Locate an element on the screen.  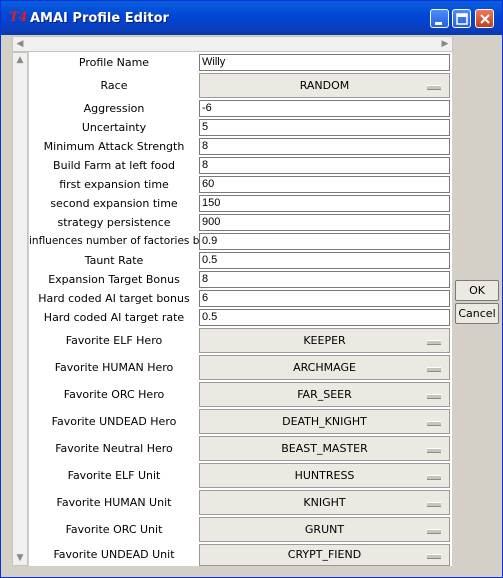
favorite-neutral-hero-select: BEAST_MASTER is located at coordinates (324, 448).